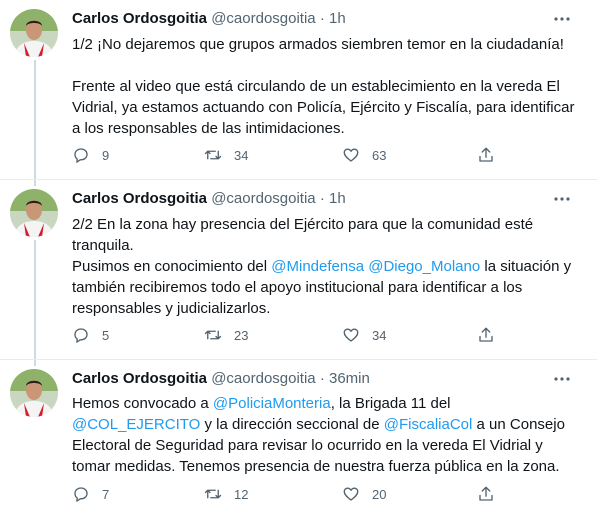  Describe the element at coordinates (106, 155) in the screenshot. I see `reply-count: 9` at that location.